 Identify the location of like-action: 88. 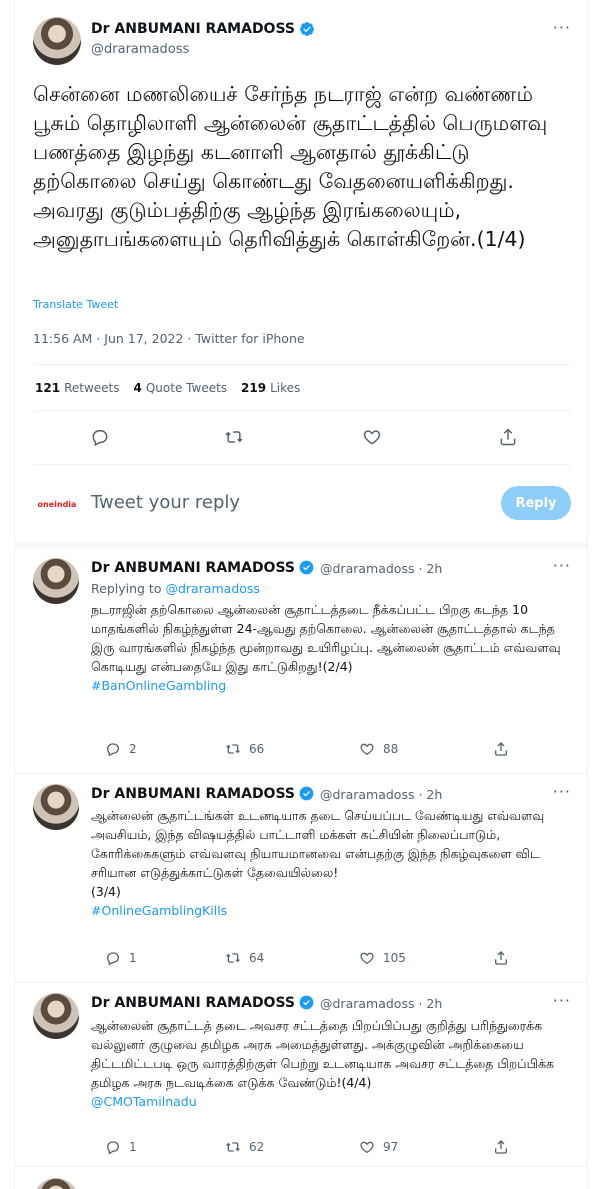
(378, 749).